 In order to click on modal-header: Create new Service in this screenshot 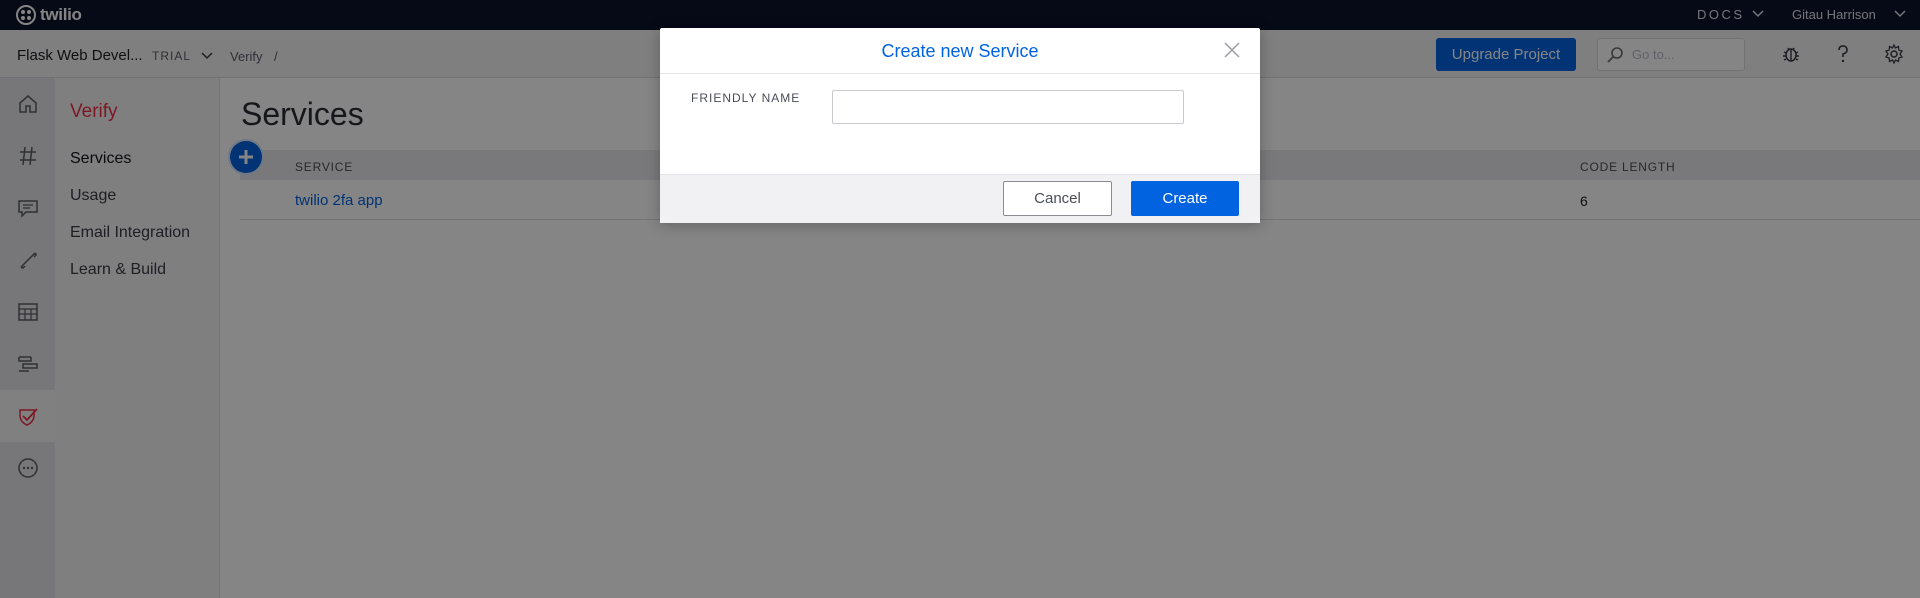, I will do `click(960, 51)`.